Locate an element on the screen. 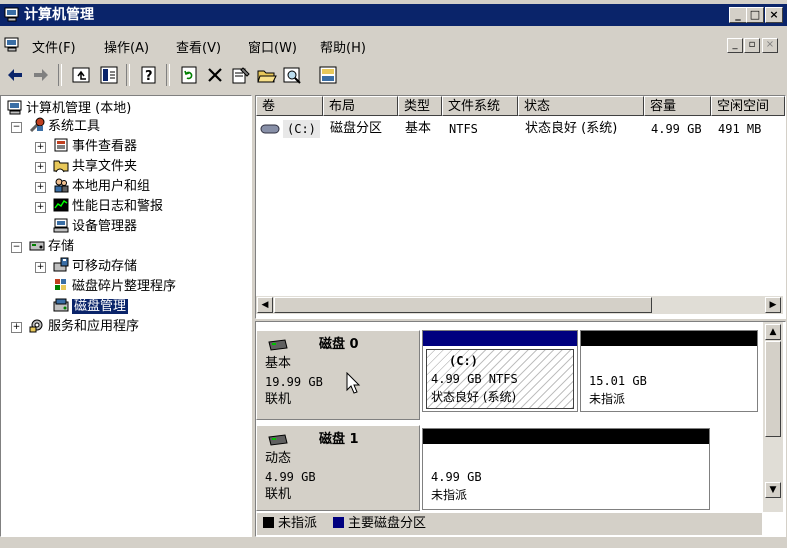 The height and width of the screenshot is (548, 787). column-header-volume: 卷 is located at coordinates (289, 106).